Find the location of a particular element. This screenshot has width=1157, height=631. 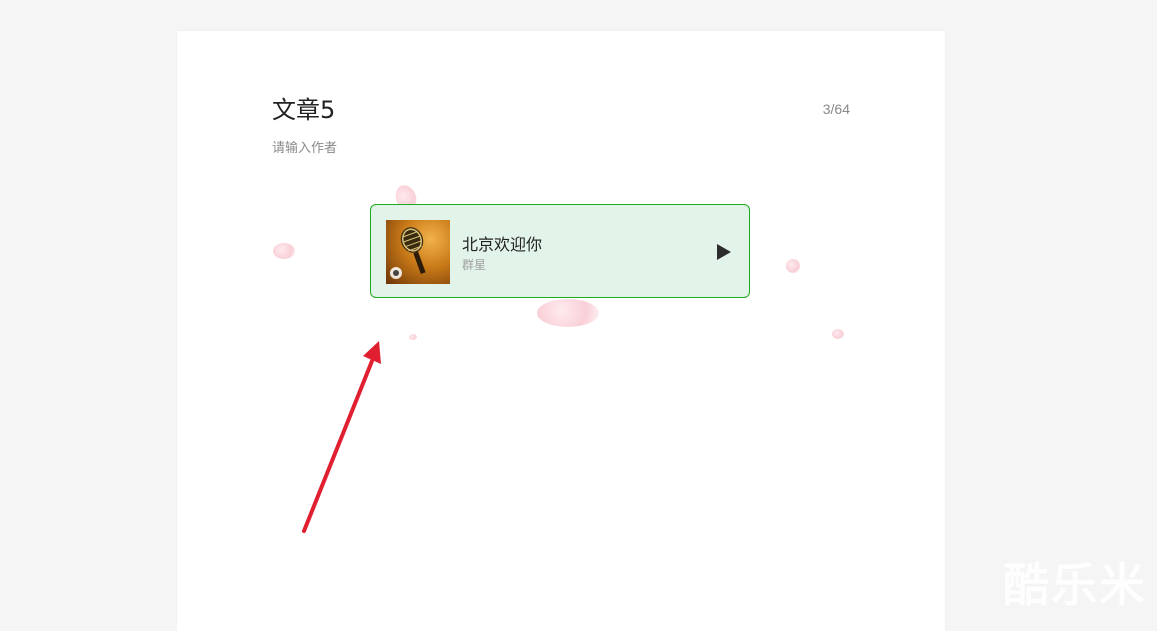

song-title: 北京欢迎你 is located at coordinates (502, 244).